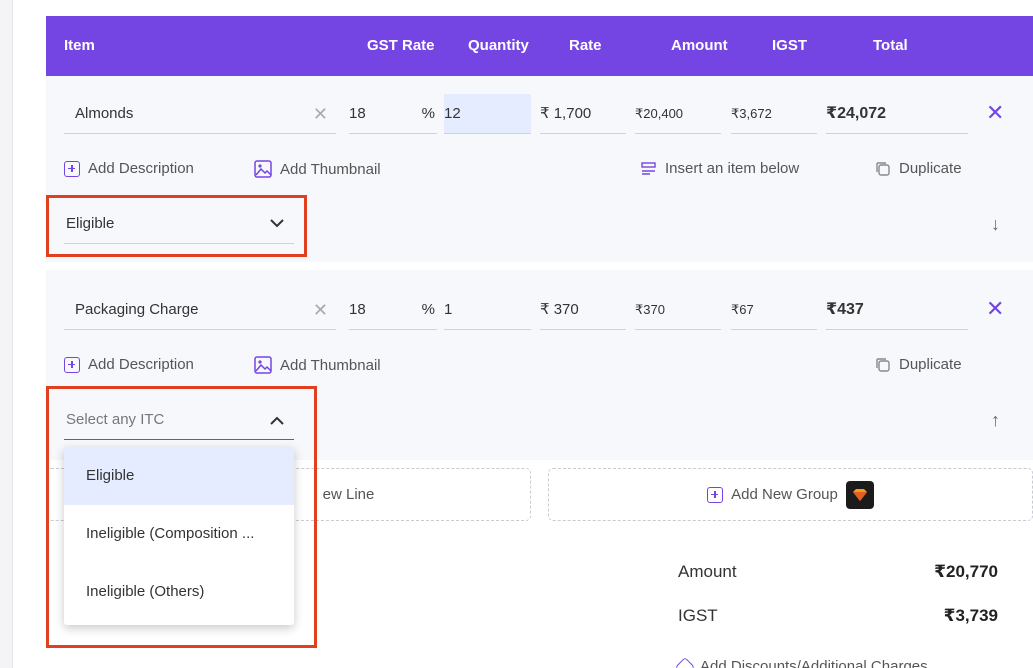 This screenshot has height=668, width=1033. What do you see at coordinates (650, 309) in the screenshot?
I see `amount-value: ₹370` at bounding box center [650, 309].